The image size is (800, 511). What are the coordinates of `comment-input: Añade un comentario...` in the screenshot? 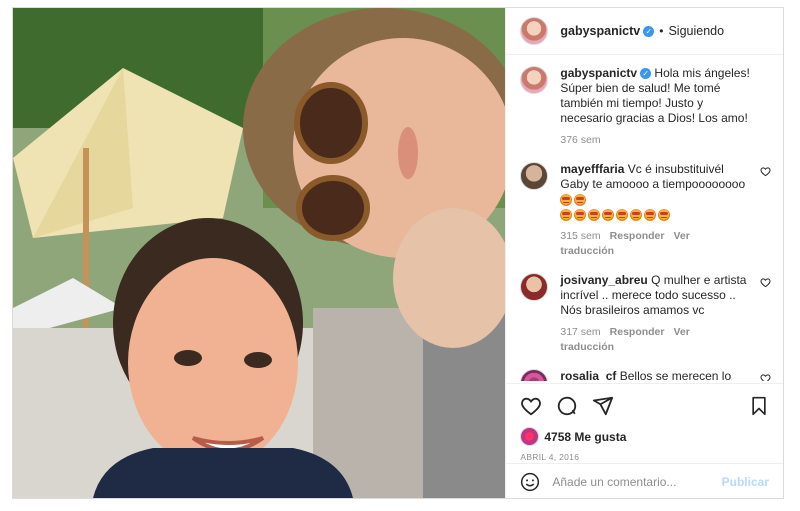 It's located at (636, 482).